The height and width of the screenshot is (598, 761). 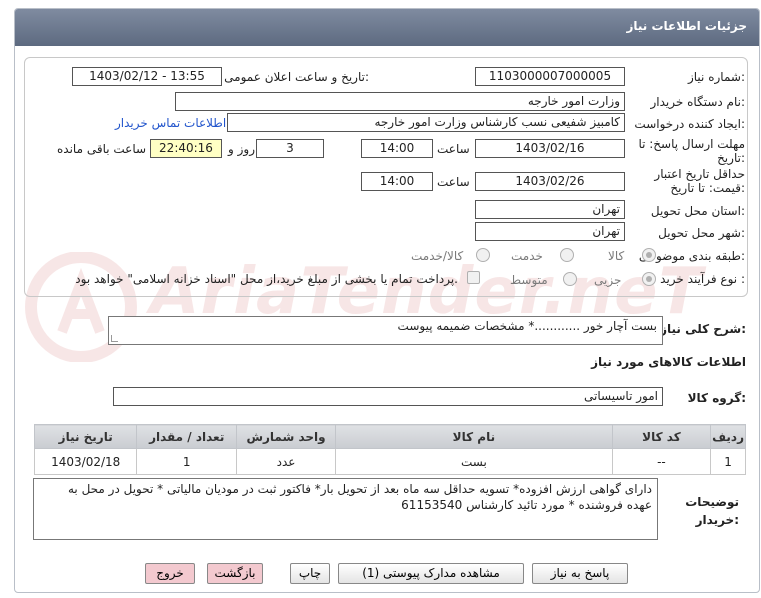 What do you see at coordinates (567, 255) in the screenshot?
I see `category-radio-service` at bounding box center [567, 255].